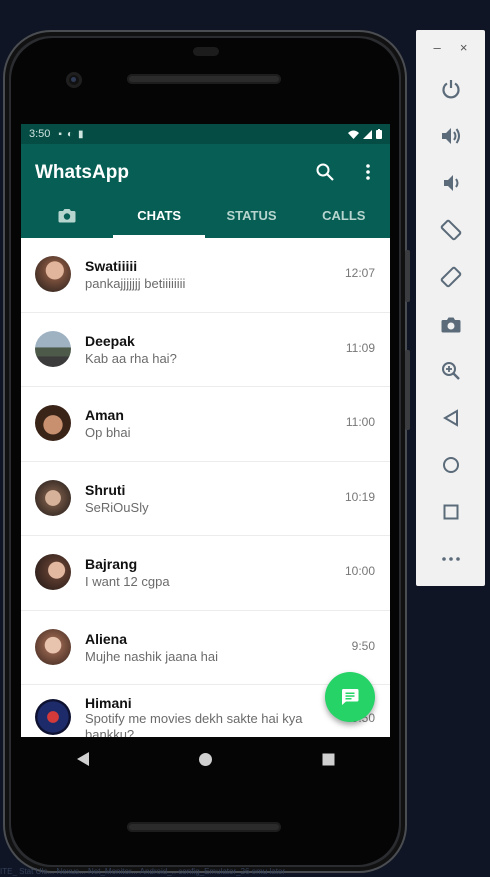 This screenshot has width=490, height=877. Describe the element at coordinates (451, 371) in the screenshot. I see `zoom-icon` at that location.